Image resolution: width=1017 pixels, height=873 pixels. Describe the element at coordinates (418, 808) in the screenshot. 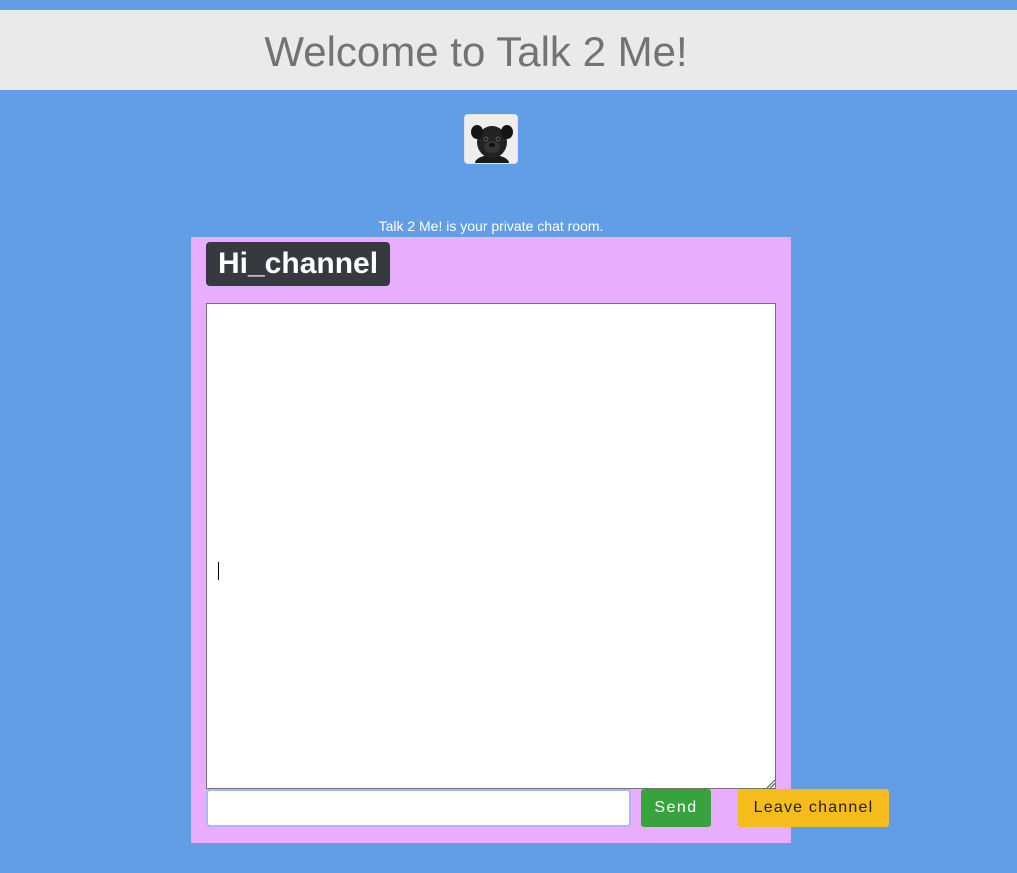

I see `message-input` at that location.